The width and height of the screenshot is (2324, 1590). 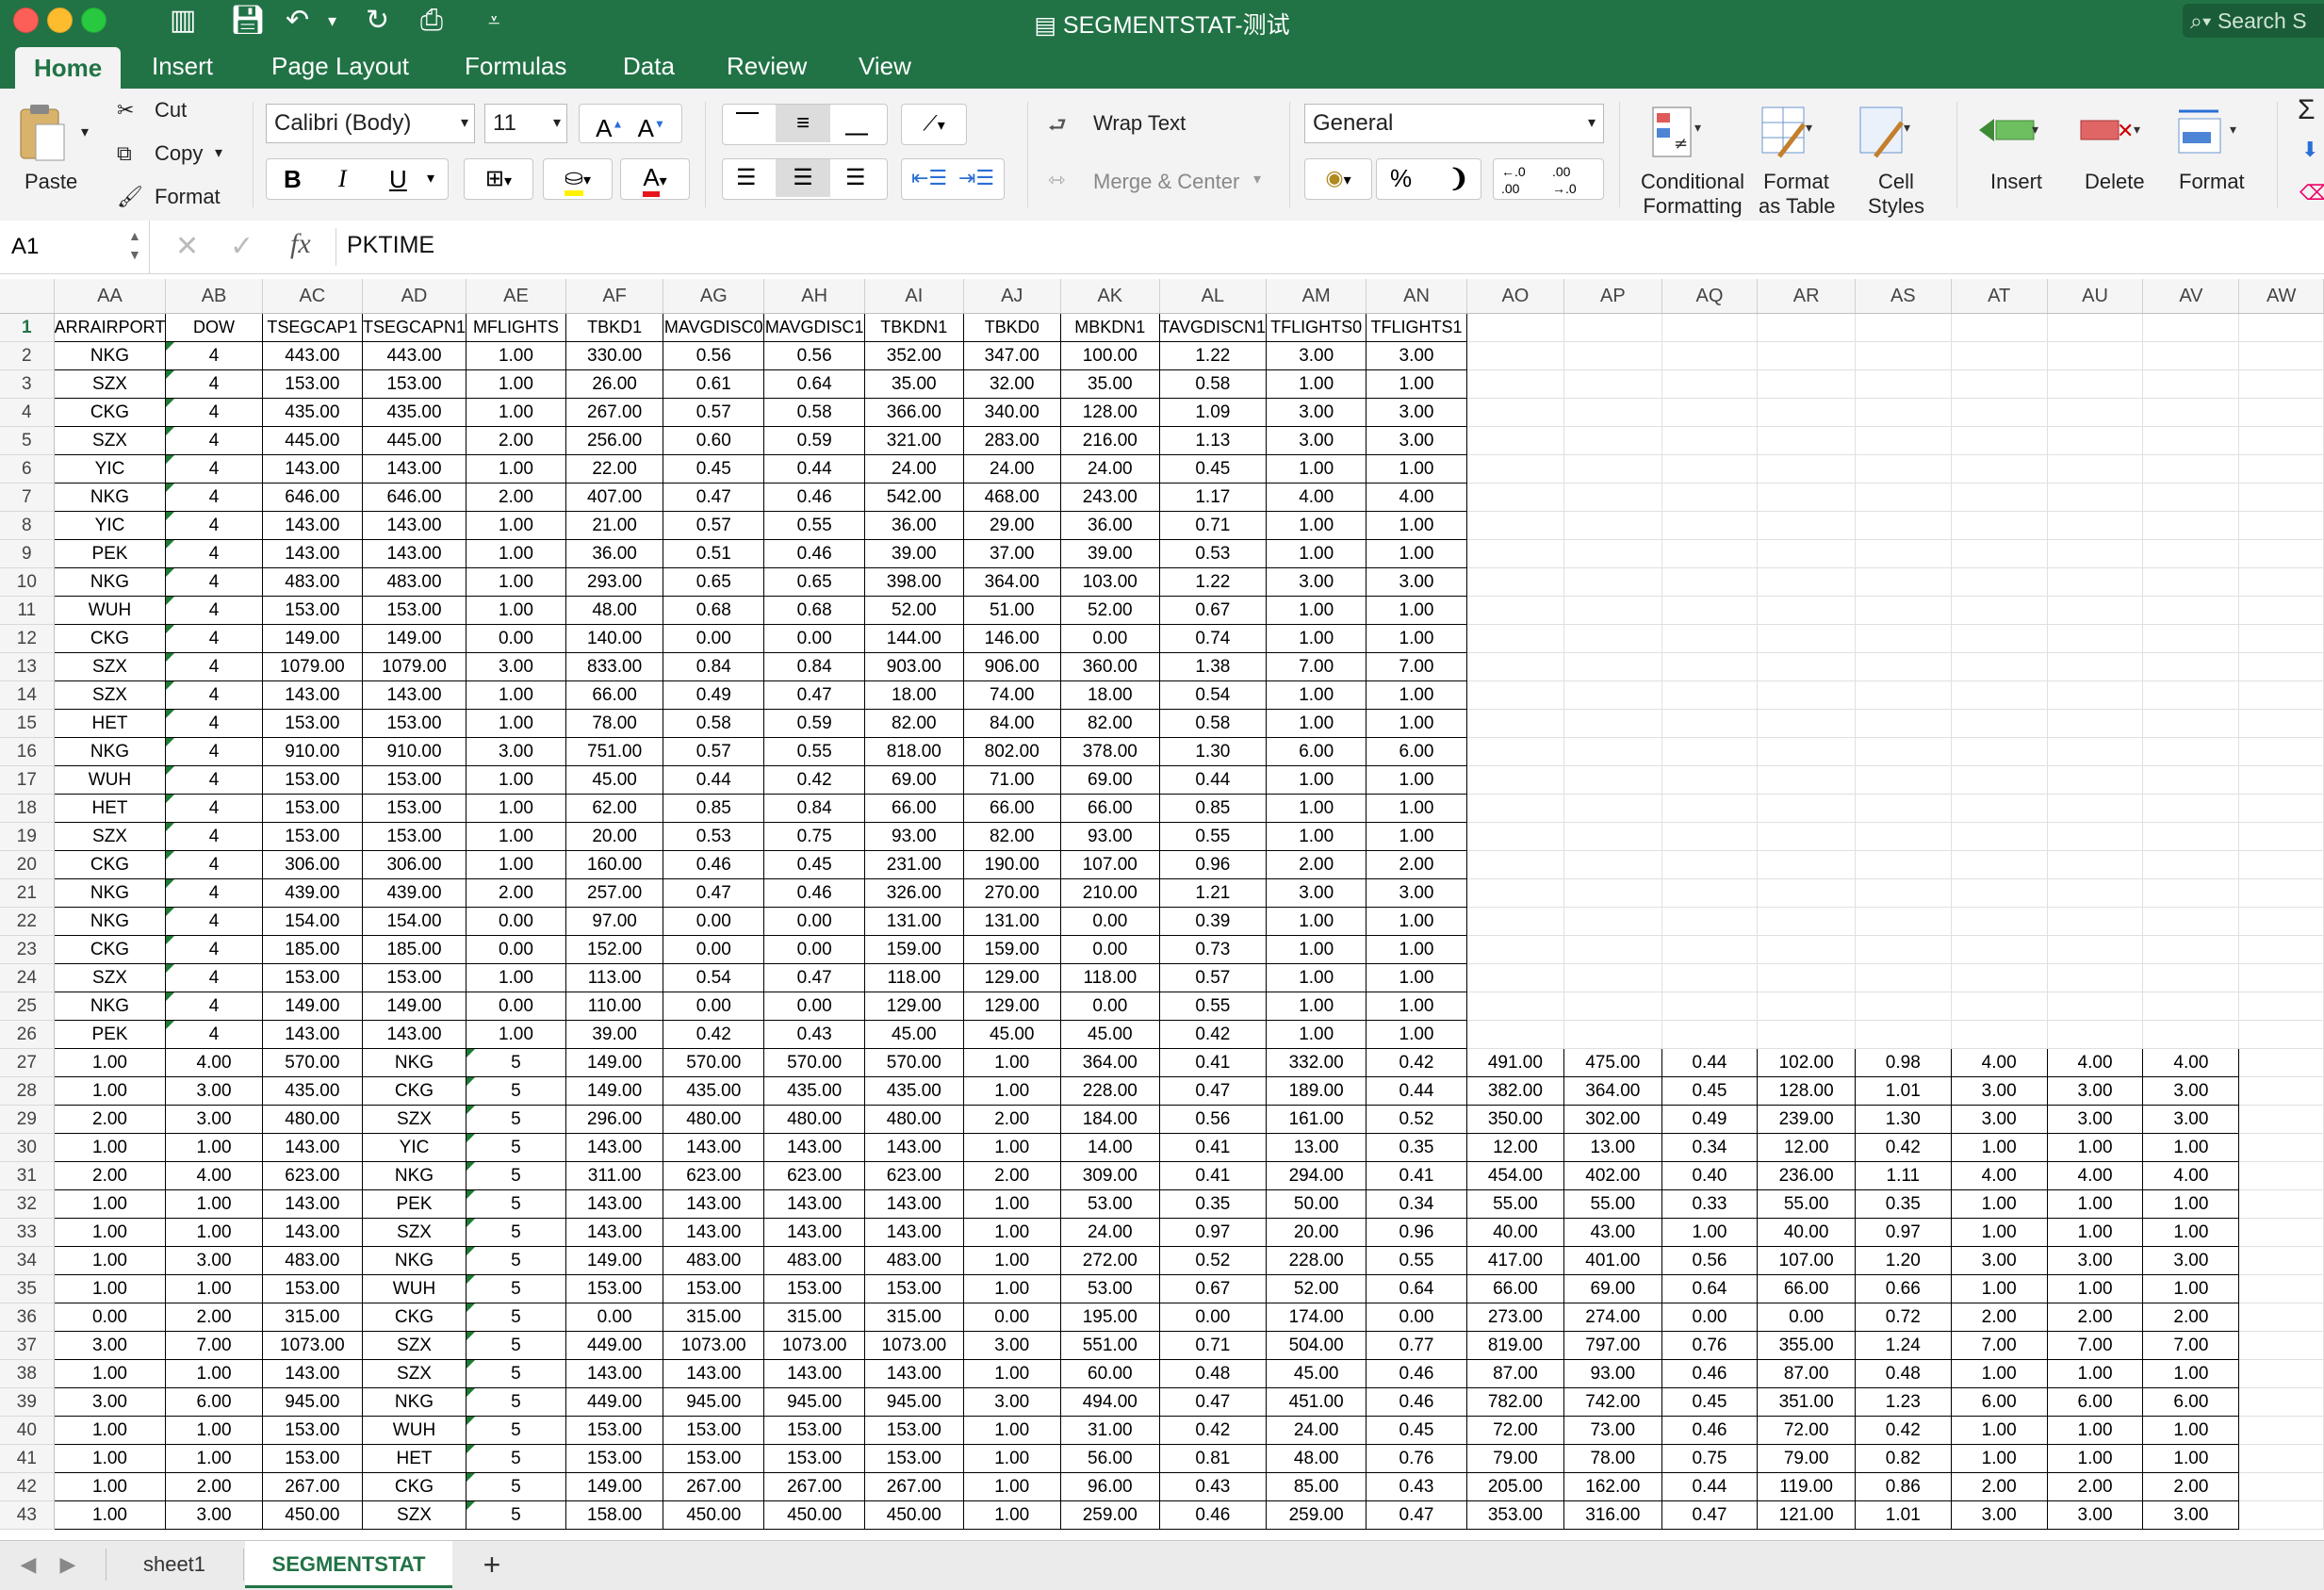 What do you see at coordinates (914, 1176) in the screenshot?
I see `cell: 623.00` at bounding box center [914, 1176].